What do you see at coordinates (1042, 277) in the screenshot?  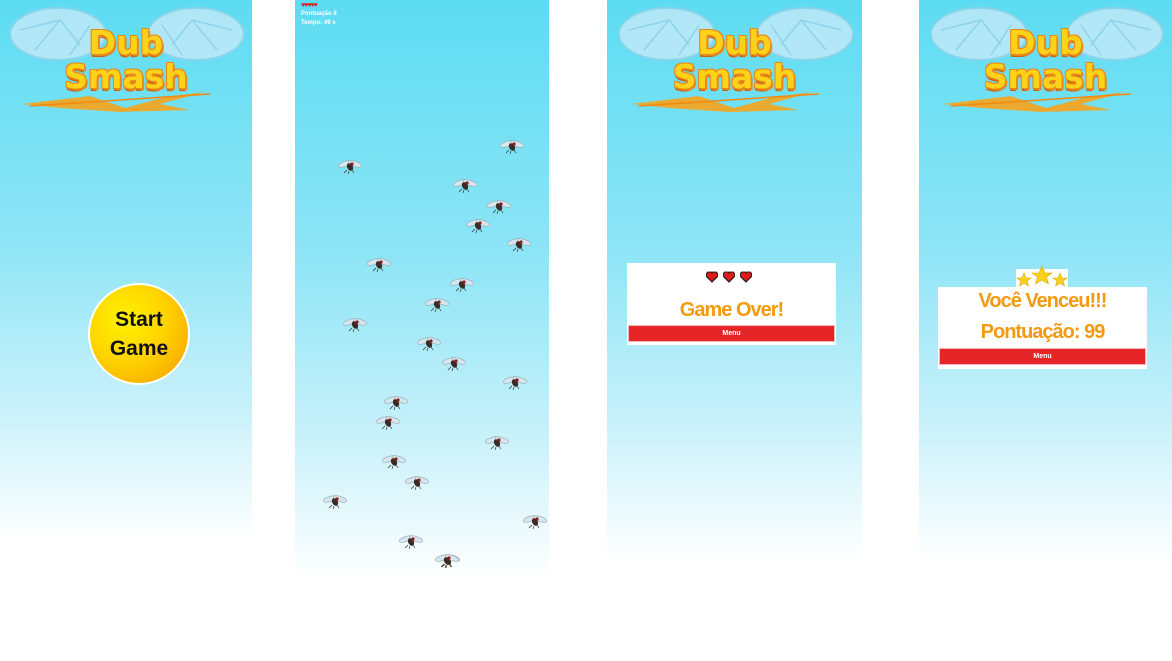 I see `stars-icon` at bounding box center [1042, 277].